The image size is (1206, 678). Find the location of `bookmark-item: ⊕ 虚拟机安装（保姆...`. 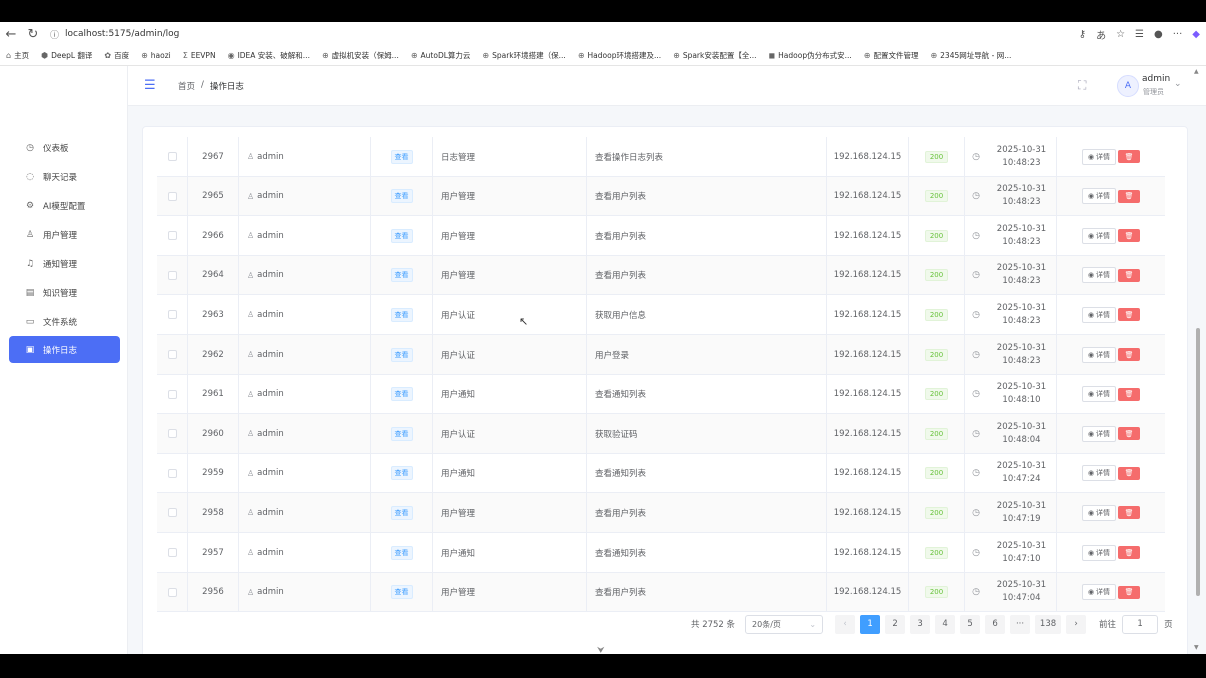

bookmark-item: ⊕ 虚拟机安装（保姆... is located at coordinates (360, 55).